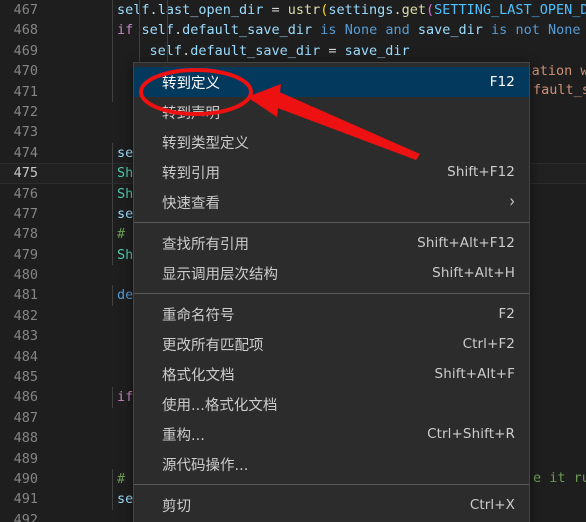 Image resolution: width=586 pixels, height=522 pixels. I want to click on line-number: 472, so click(25, 111).